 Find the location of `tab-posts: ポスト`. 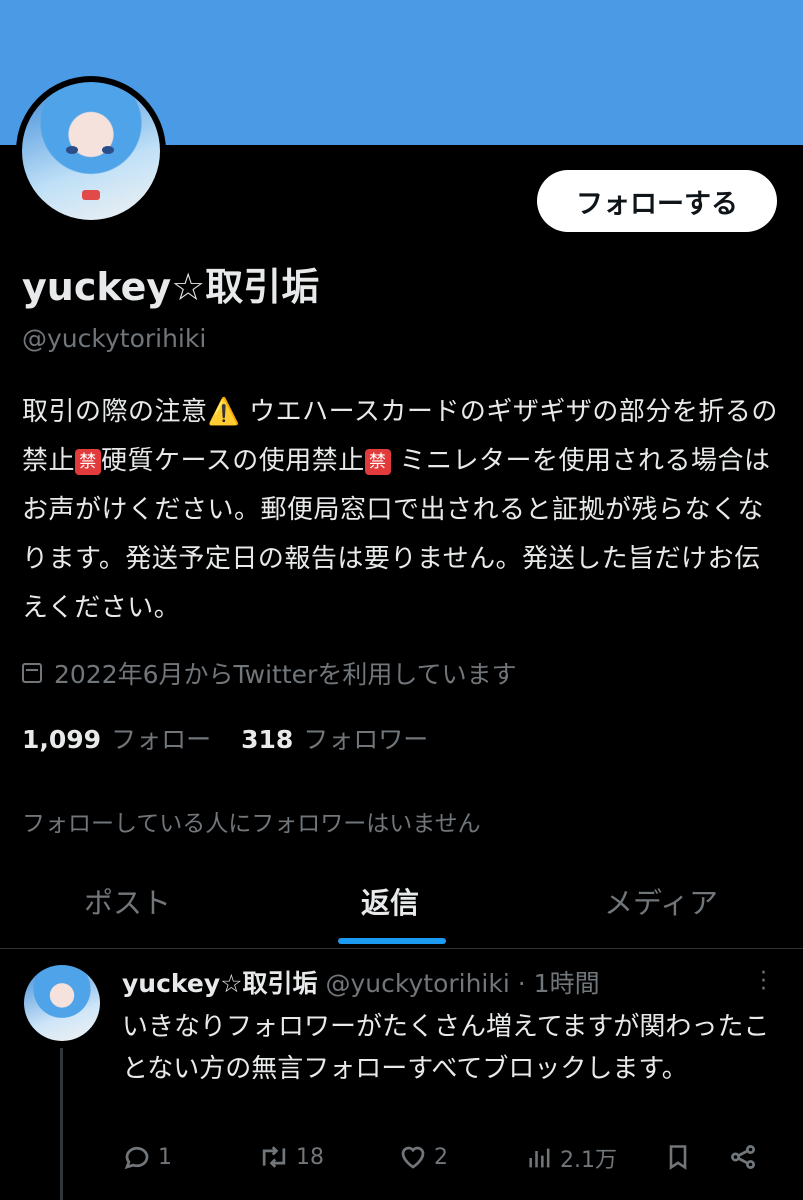

tab-posts: ポスト is located at coordinates (127, 901).